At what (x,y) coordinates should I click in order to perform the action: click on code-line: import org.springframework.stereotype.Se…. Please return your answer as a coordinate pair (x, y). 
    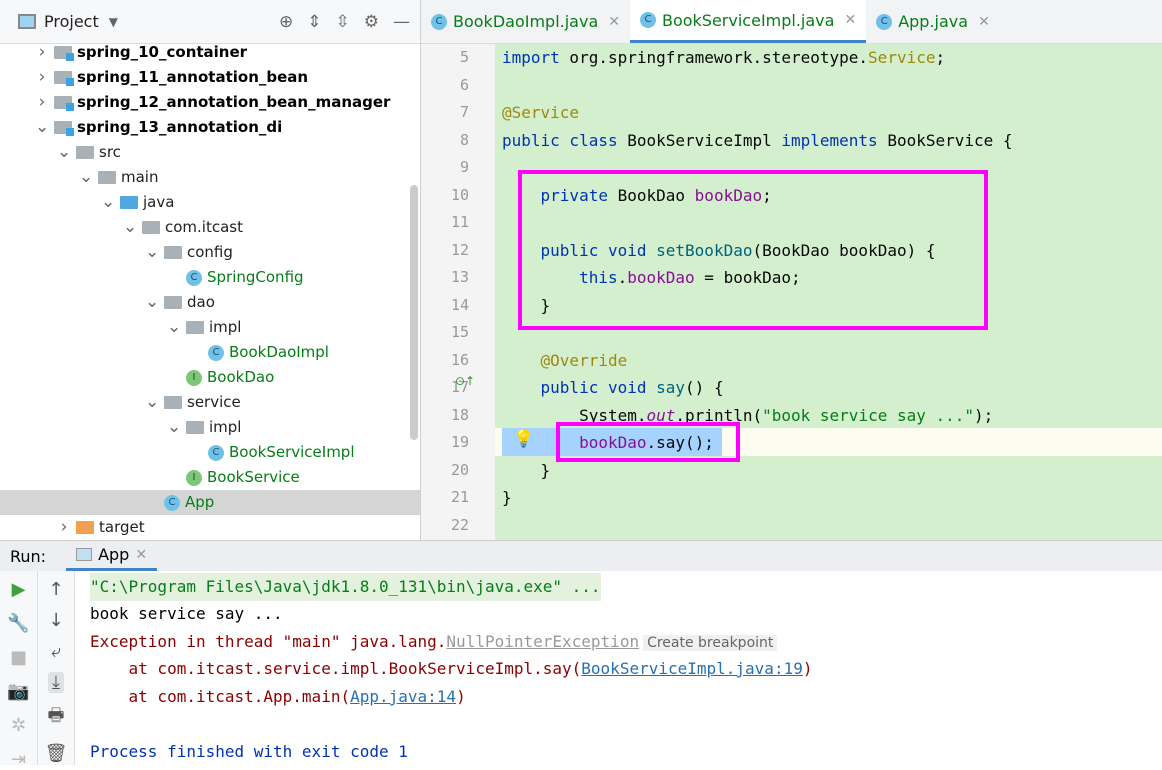
    Looking at the image, I should click on (723, 58).